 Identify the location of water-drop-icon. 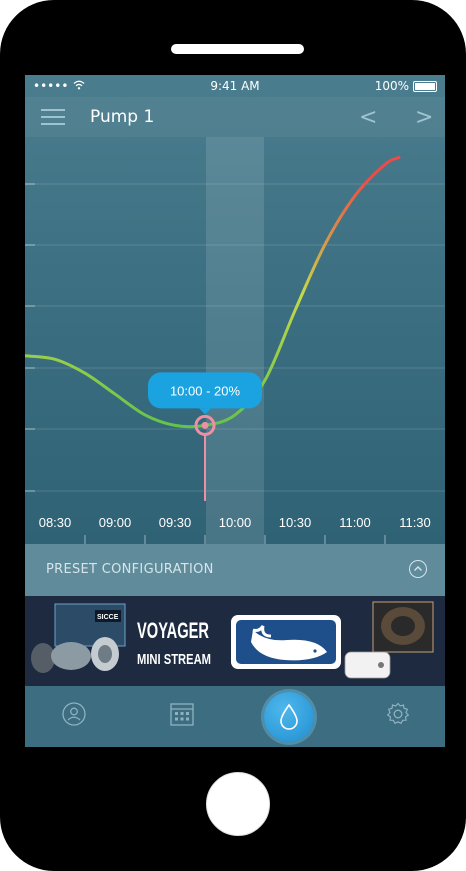
(289, 716).